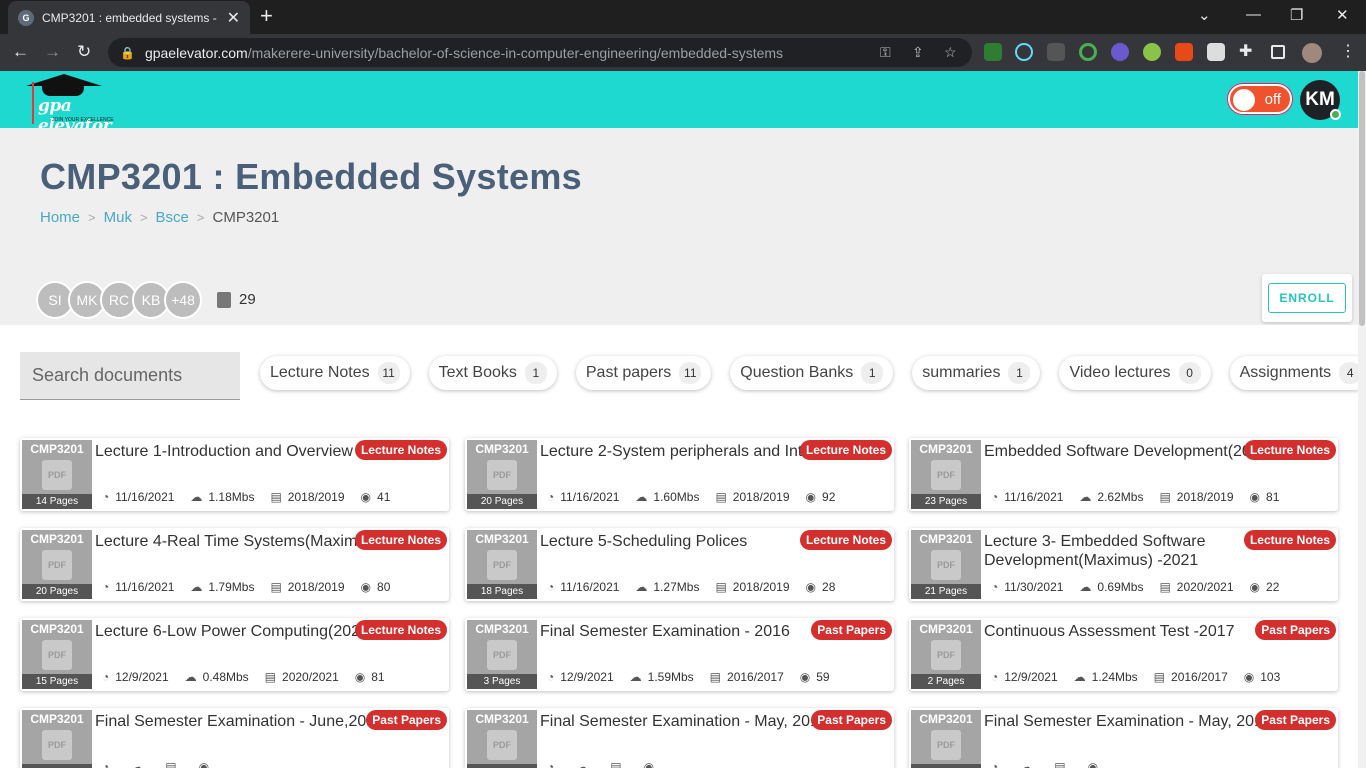  I want to click on more-menu-icon: ⋮, so click(1349, 50).